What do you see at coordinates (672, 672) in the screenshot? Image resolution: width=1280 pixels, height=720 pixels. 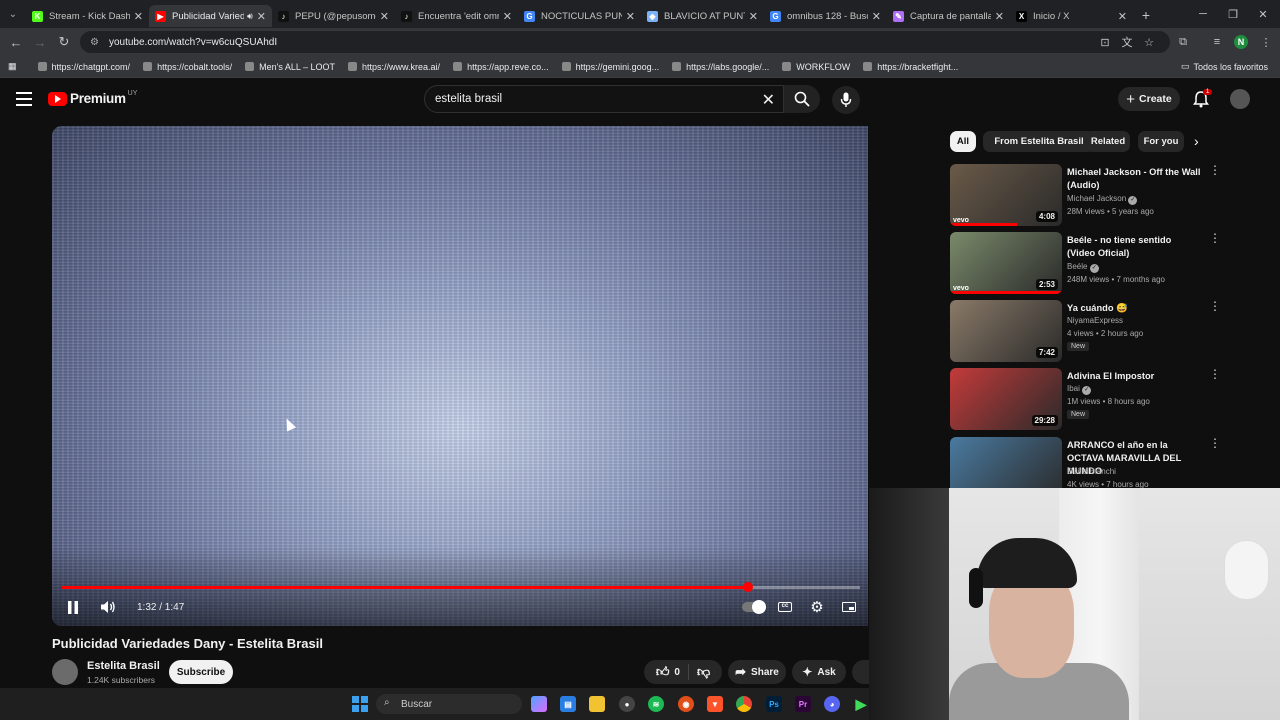 I see `like-button: 👍︎ 0` at bounding box center [672, 672].